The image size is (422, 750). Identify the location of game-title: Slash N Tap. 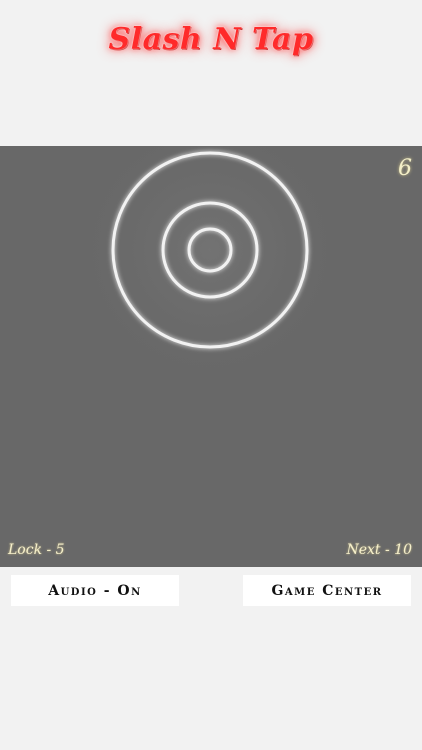
(211, 39).